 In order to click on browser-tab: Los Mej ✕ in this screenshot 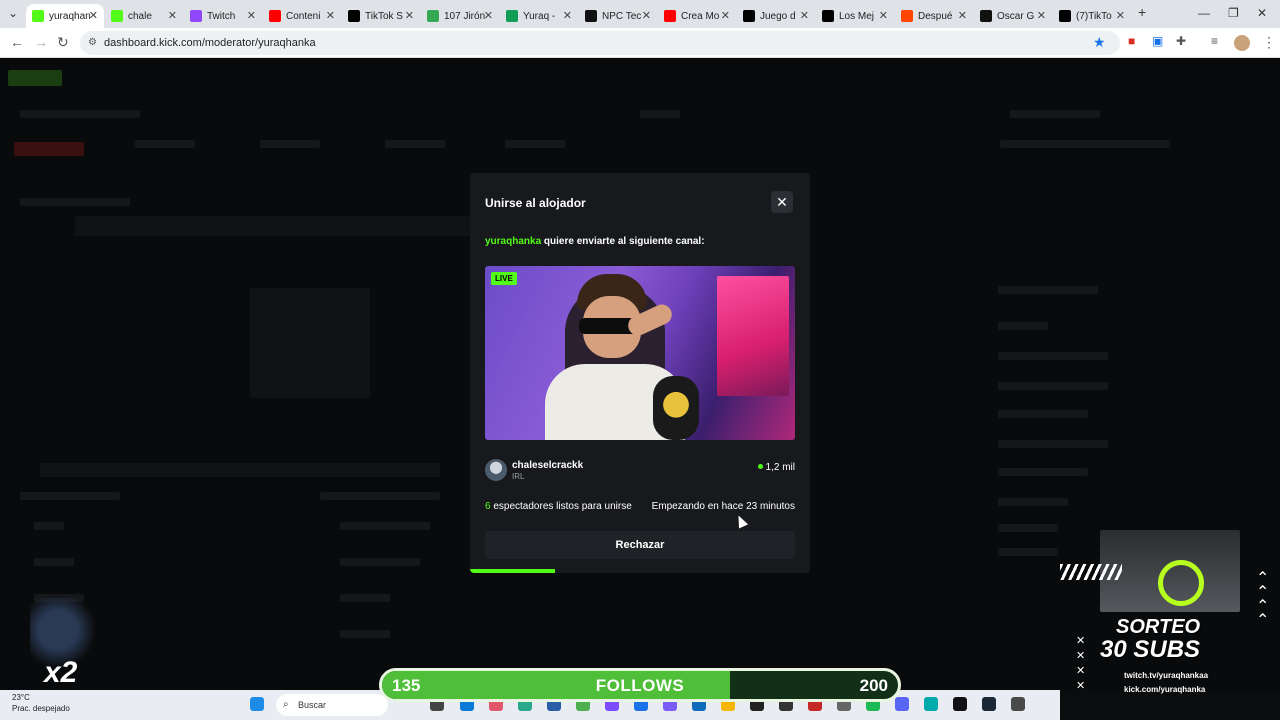, I will do `click(855, 16)`.